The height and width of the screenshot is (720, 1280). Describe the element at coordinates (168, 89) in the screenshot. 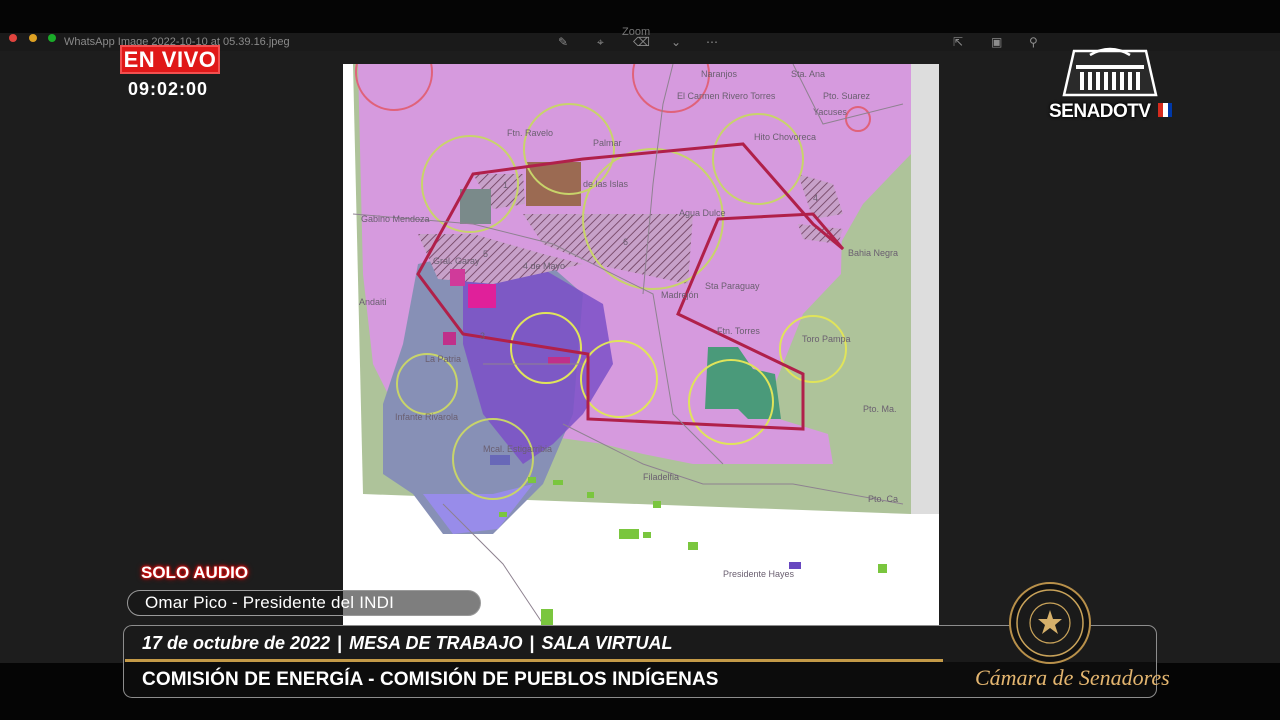

I see `broadcast-time: 09:02:00` at that location.